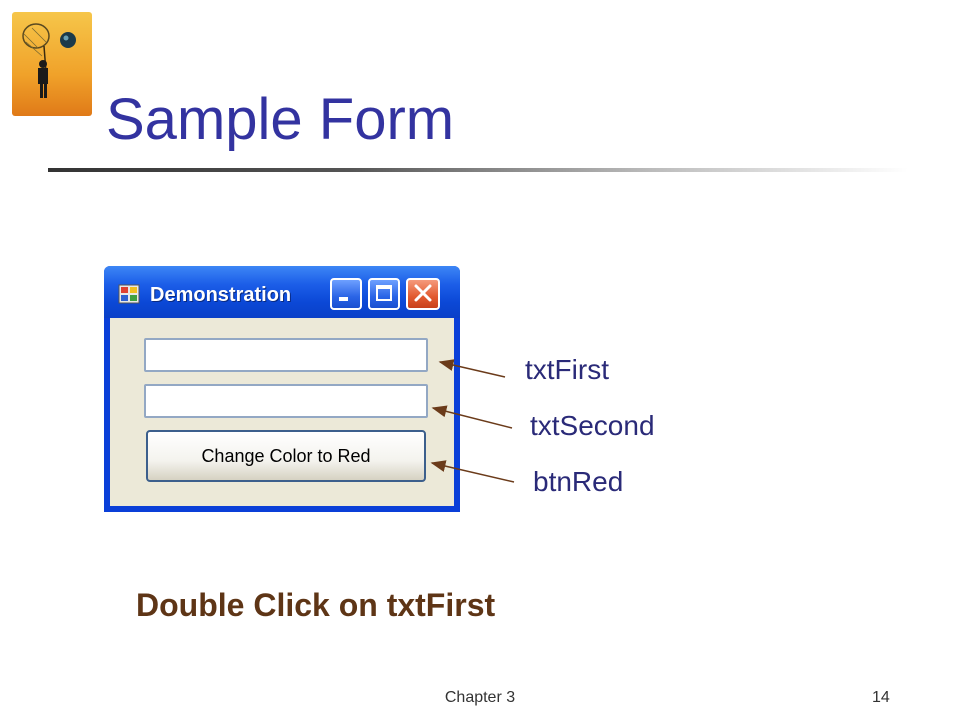 Image resolution: width=960 pixels, height=720 pixels. Describe the element at coordinates (578, 481) in the screenshot. I see `callout-btn-red: btnRed` at that location.